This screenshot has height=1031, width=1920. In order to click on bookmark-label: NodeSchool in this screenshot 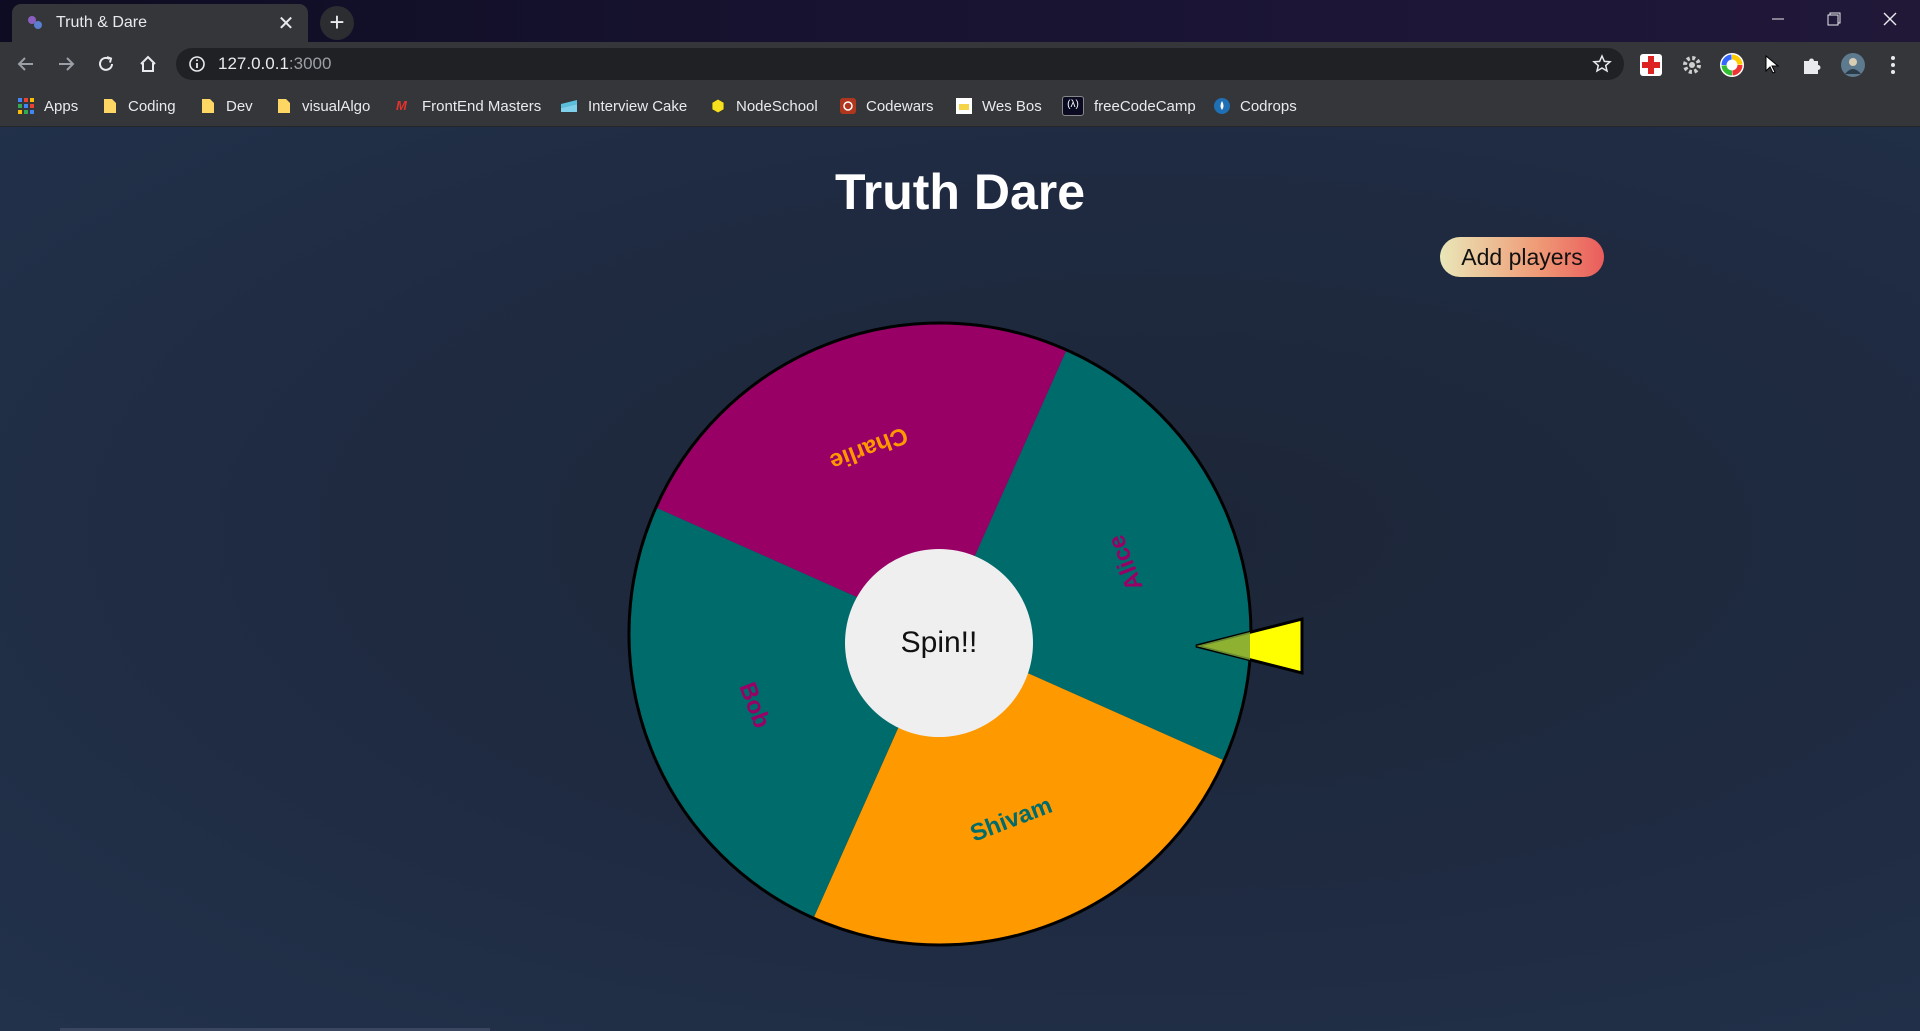, I will do `click(777, 106)`.